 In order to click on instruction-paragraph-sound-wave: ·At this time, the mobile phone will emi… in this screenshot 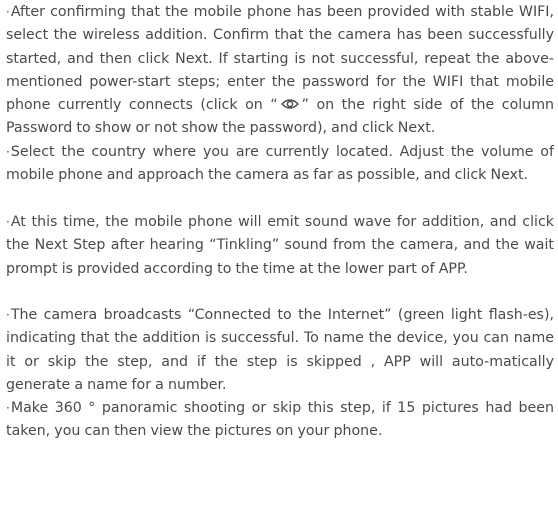, I will do `click(280, 246)`.